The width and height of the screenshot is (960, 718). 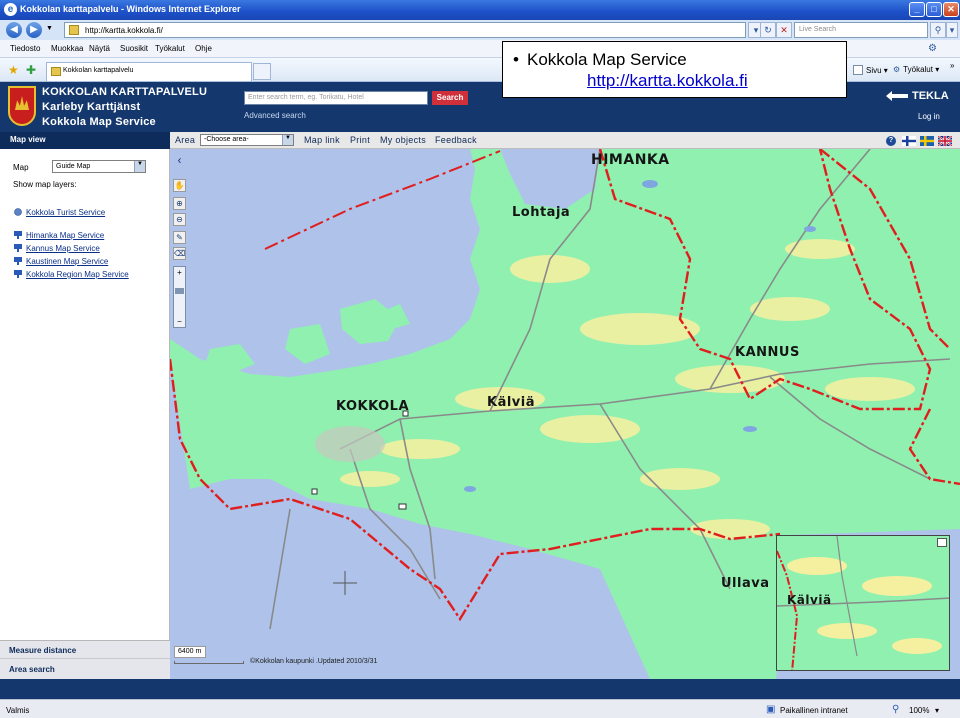 I want to click on header-title-fi: KOKKOLAN KARTTAPALVELU, so click(x=125, y=92).